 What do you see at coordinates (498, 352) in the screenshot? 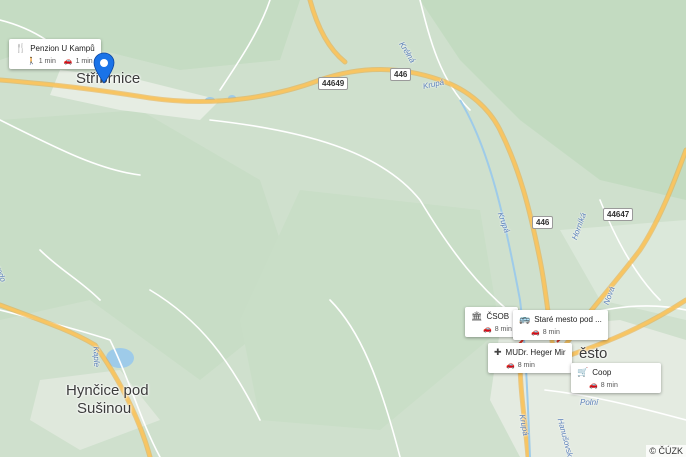
I see `medical-icon: ✚` at bounding box center [498, 352].